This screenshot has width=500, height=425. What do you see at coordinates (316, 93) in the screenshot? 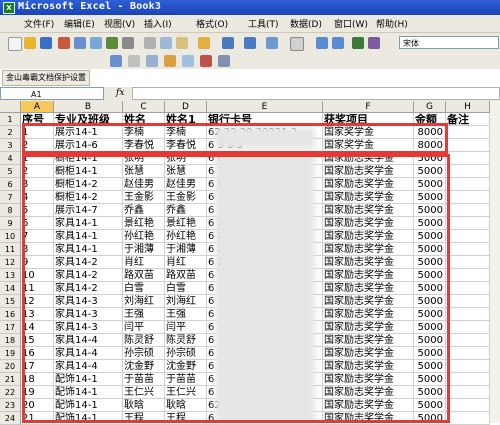
I see `formula-input` at bounding box center [316, 93].